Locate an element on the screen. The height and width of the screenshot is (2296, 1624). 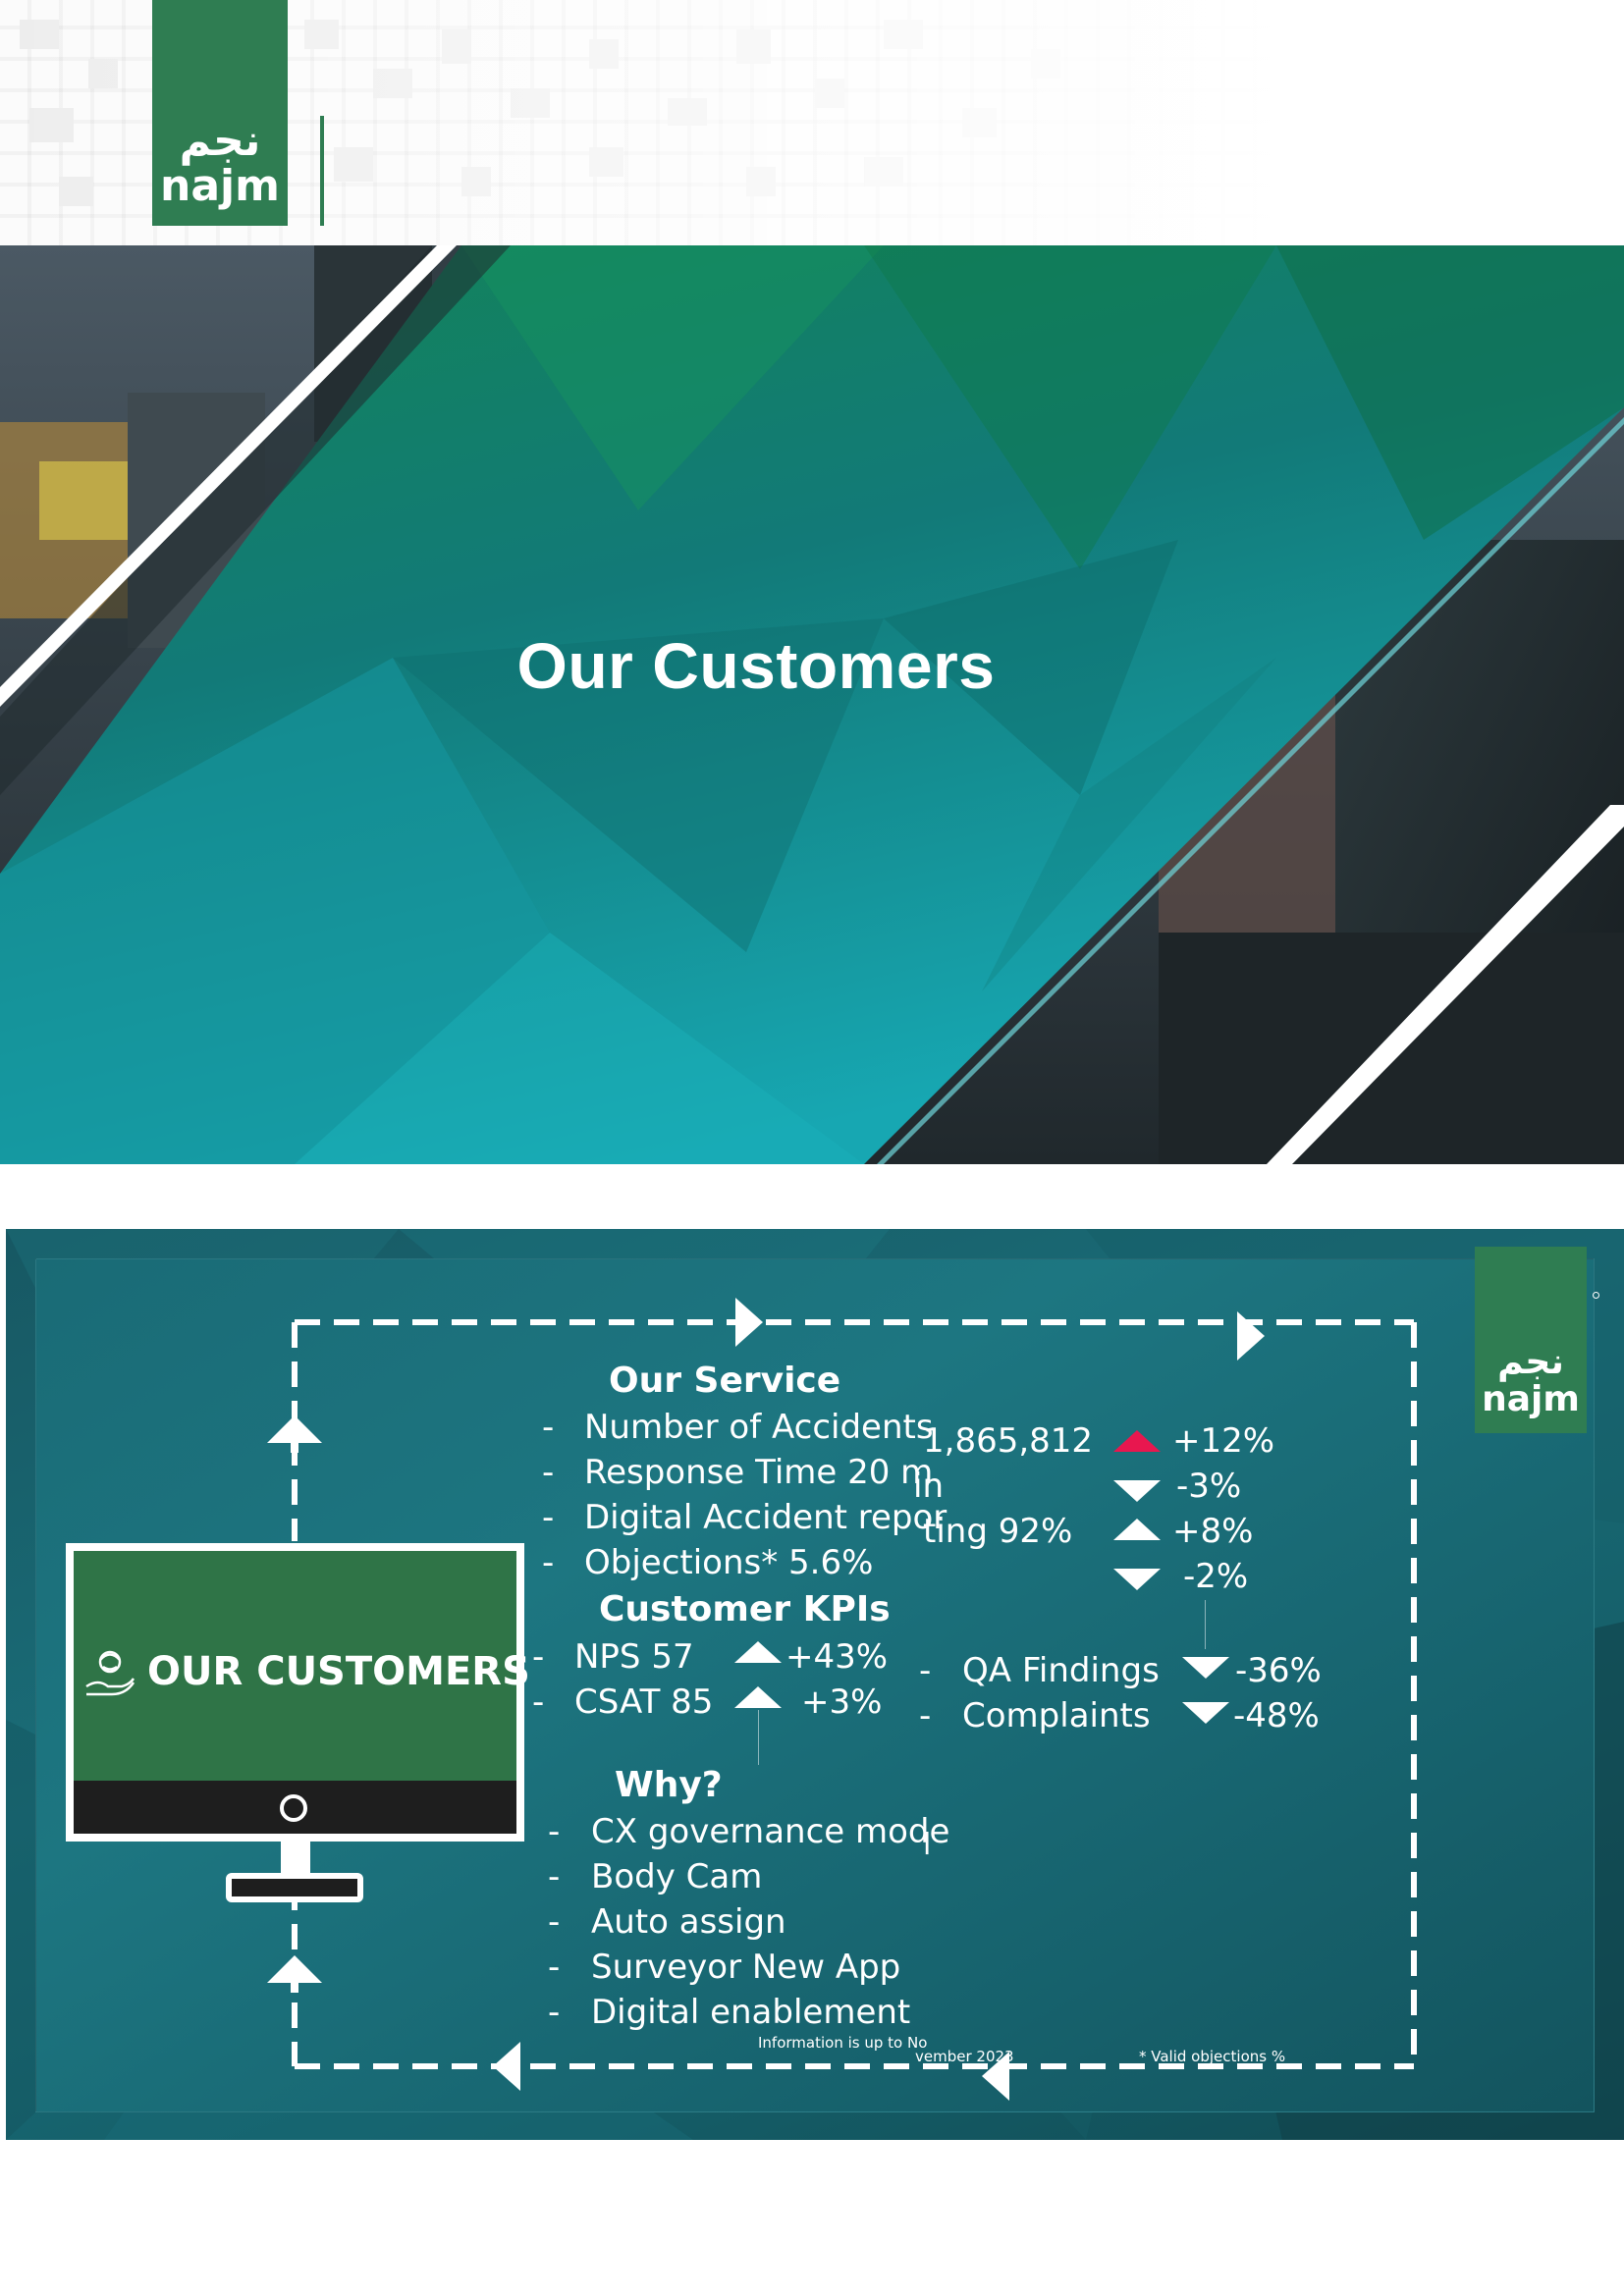
logo-dot is located at coordinates (1596, 1296).